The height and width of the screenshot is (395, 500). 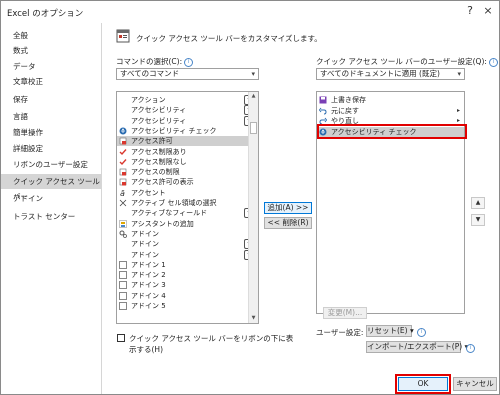 I want to click on show-below-ribbon-checkbox, so click(x=121, y=338).